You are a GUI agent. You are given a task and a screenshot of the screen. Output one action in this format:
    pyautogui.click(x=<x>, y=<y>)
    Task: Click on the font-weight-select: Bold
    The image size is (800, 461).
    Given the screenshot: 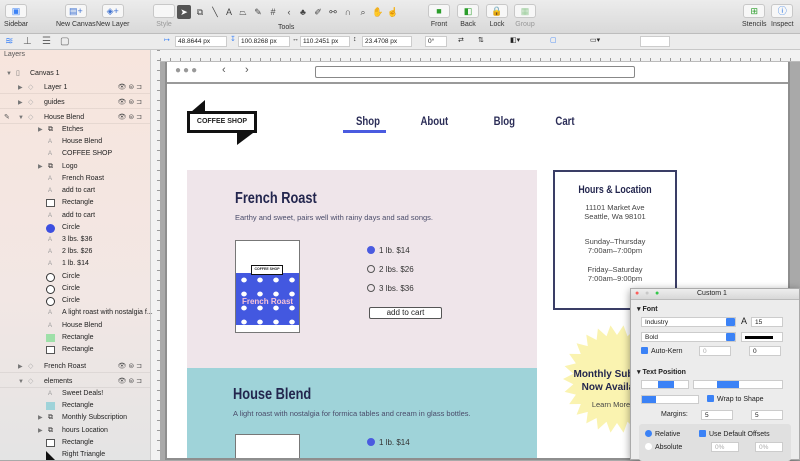 What is the action you would take?
    pyautogui.click(x=688, y=337)
    